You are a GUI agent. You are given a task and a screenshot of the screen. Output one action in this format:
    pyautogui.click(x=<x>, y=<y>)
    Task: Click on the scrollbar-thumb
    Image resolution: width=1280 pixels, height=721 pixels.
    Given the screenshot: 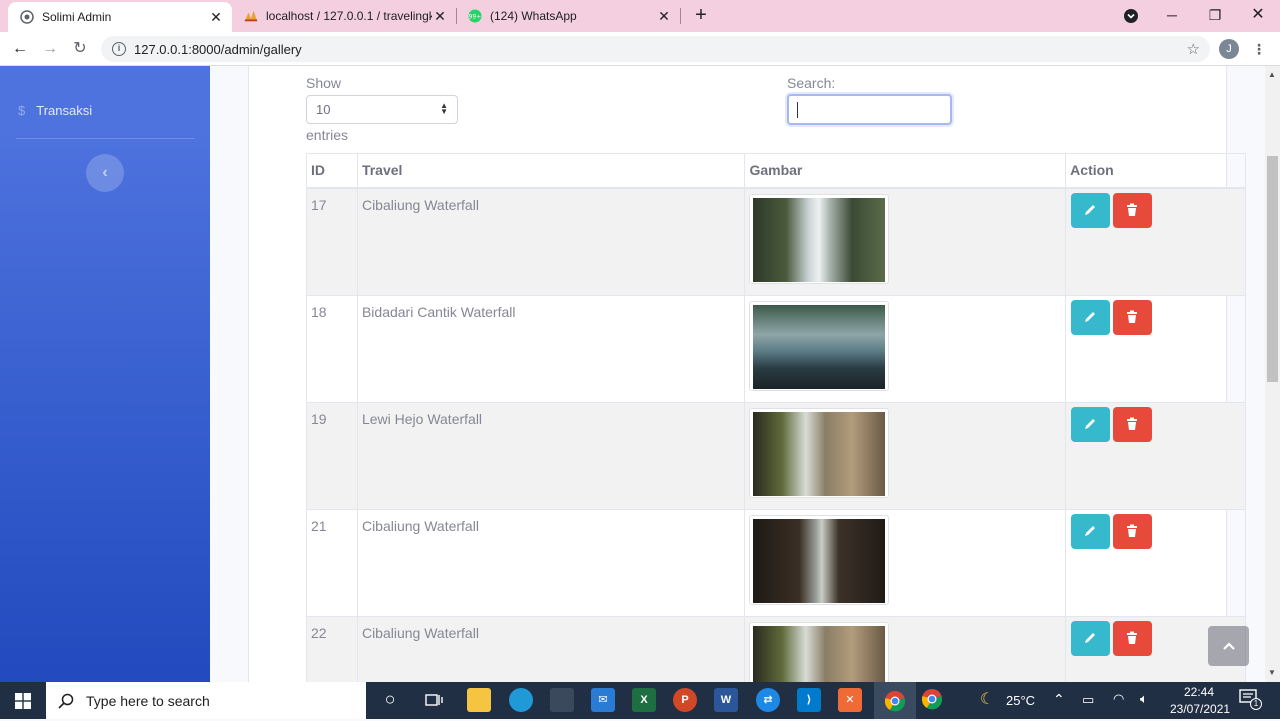 What is the action you would take?
    pyautogui.click(x=1272, y=269)
    